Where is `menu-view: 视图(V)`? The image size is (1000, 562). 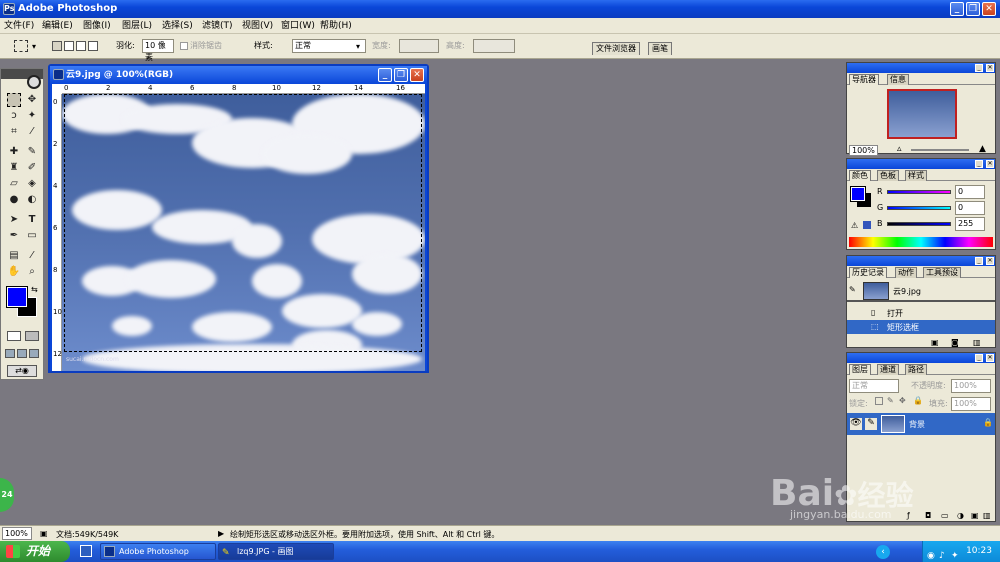
menu-view: 视图(V) is located at coordinates (257, 26).